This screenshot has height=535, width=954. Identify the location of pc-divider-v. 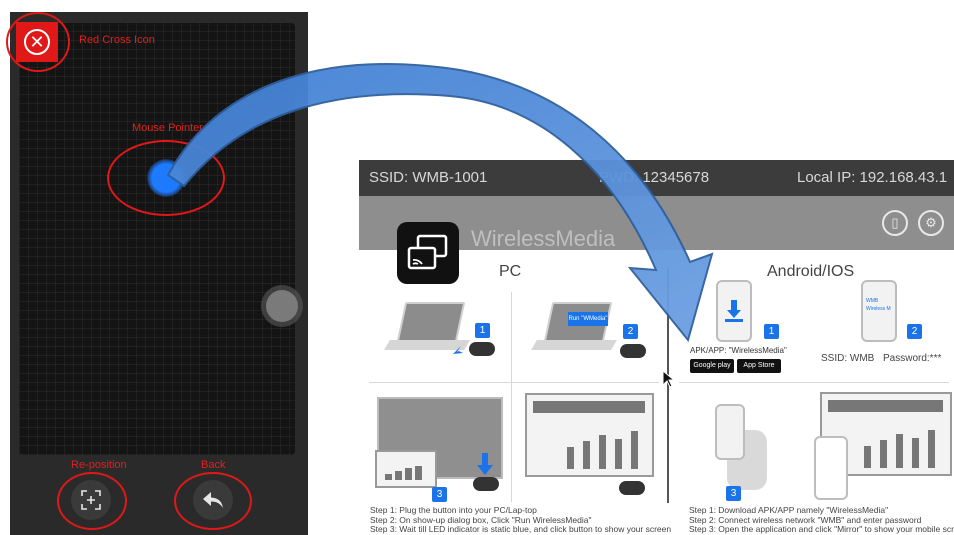
(511, 397).